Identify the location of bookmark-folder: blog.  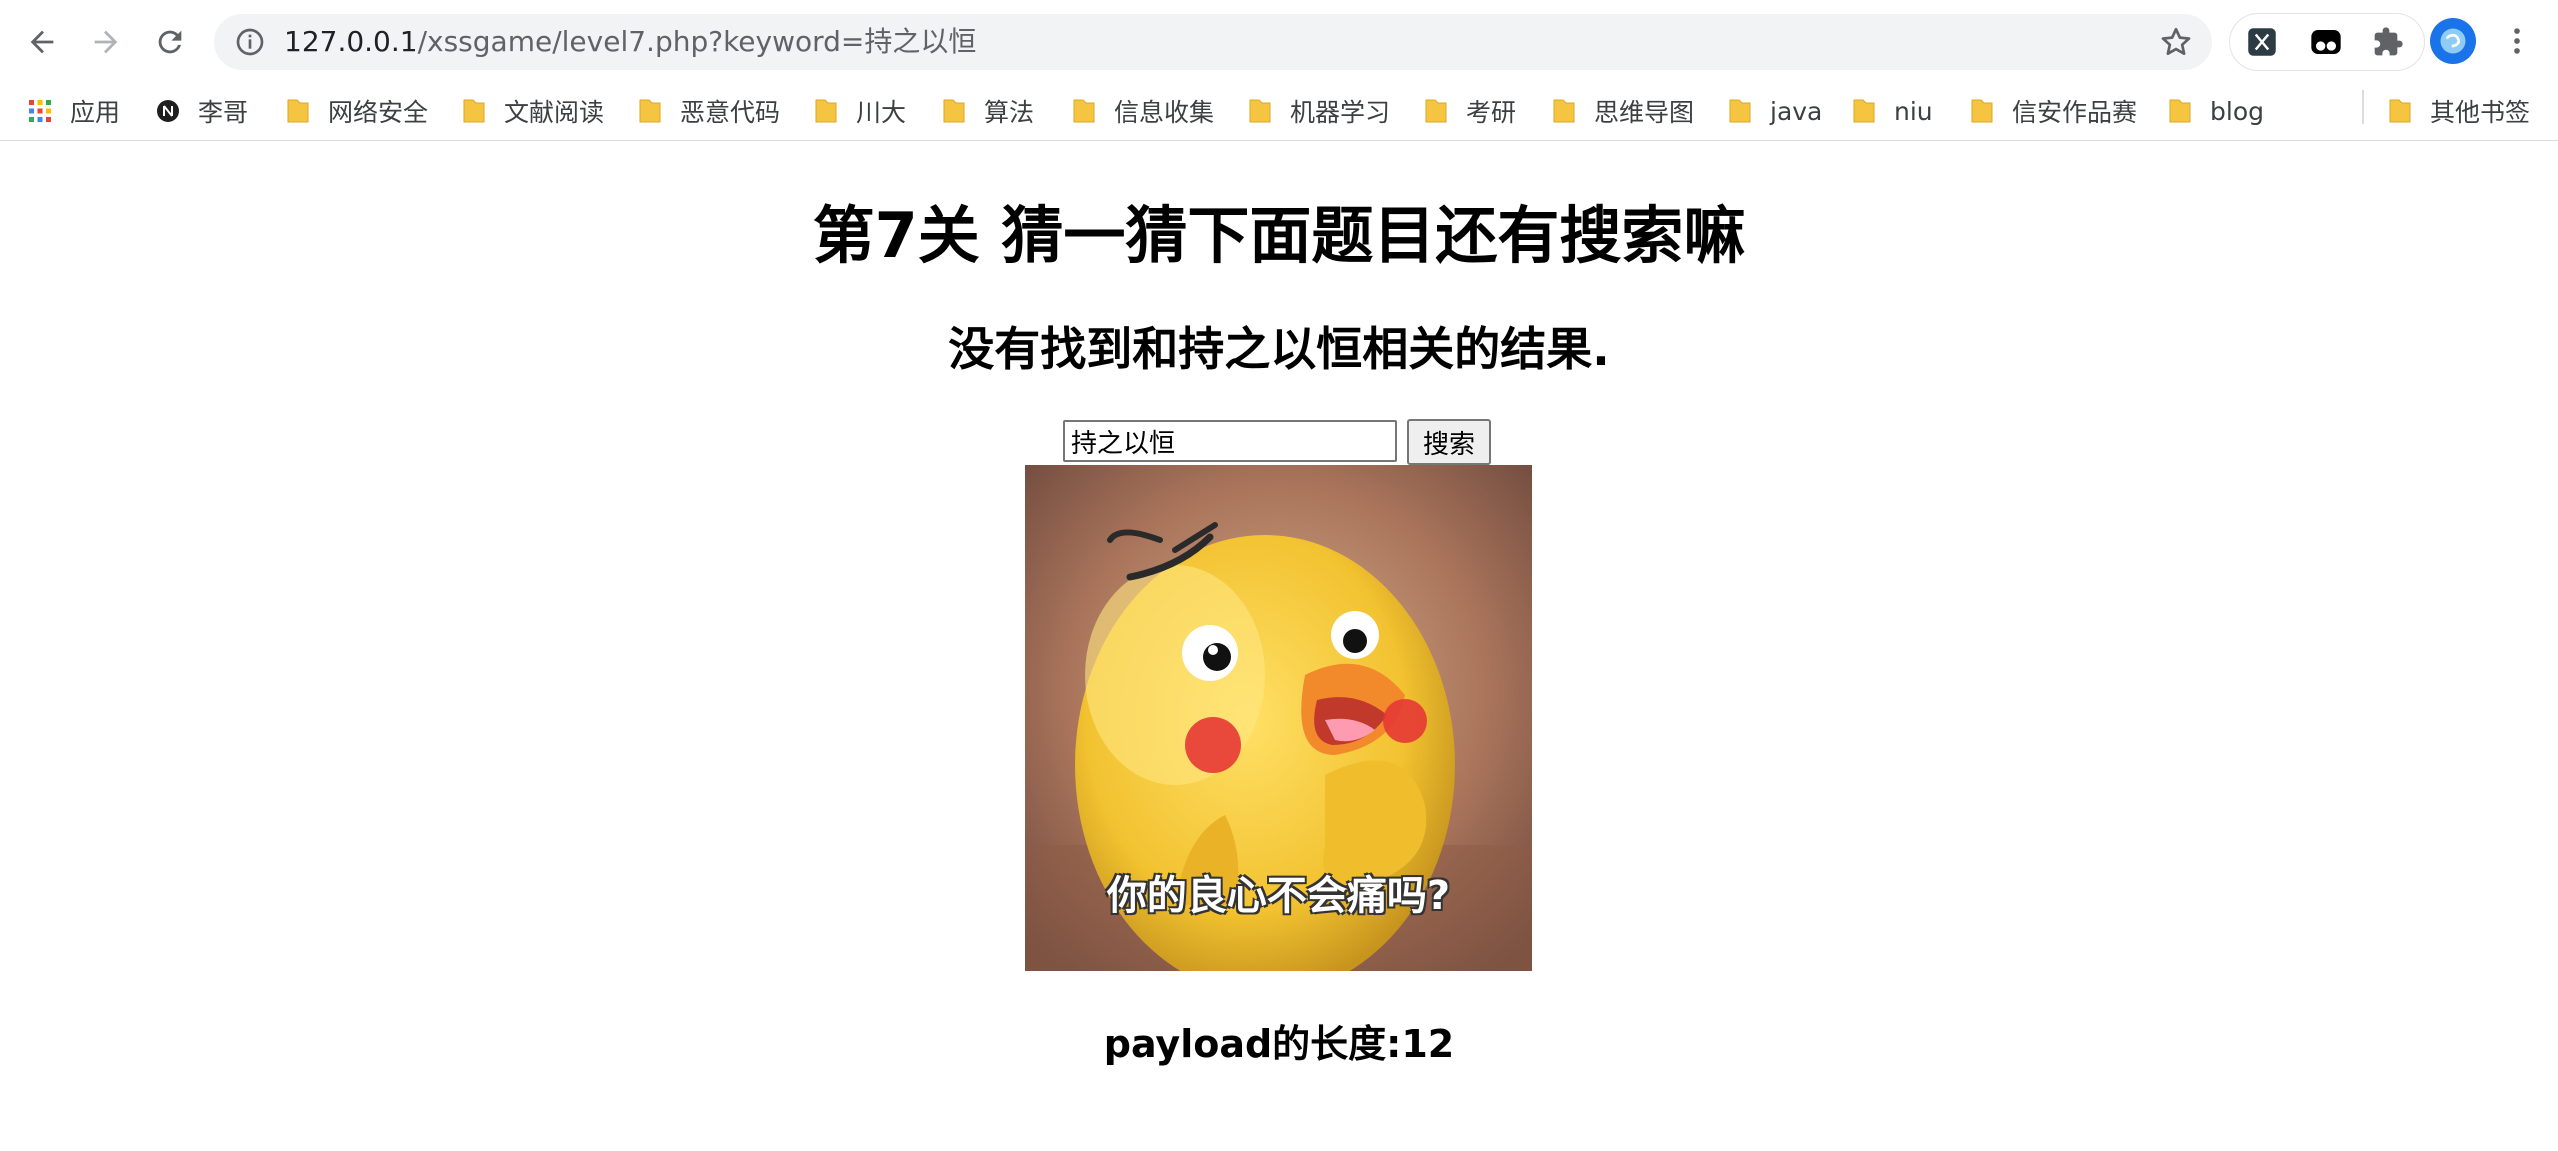
(2216, 111).